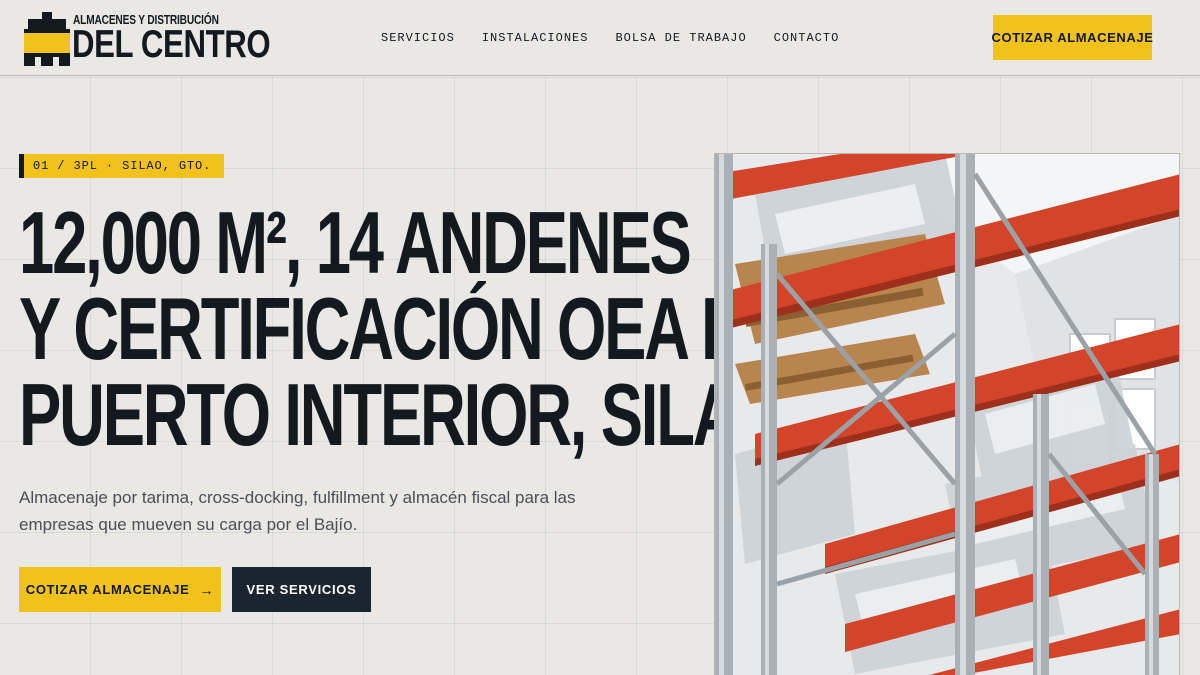 Image resolution: width=1200 pixels, height=675 pixels. Describe the element at coordinates (535, 38) in the screenshot. I see `nav-item-instalaciones: INSTALACIONES` at that location.